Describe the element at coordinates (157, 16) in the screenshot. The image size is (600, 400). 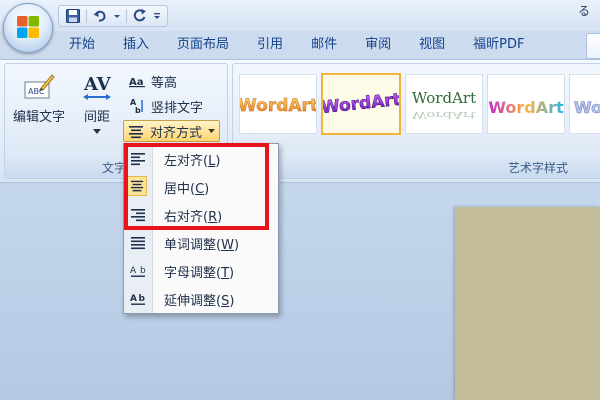
I see `customize-toolbar-icon` at that location.